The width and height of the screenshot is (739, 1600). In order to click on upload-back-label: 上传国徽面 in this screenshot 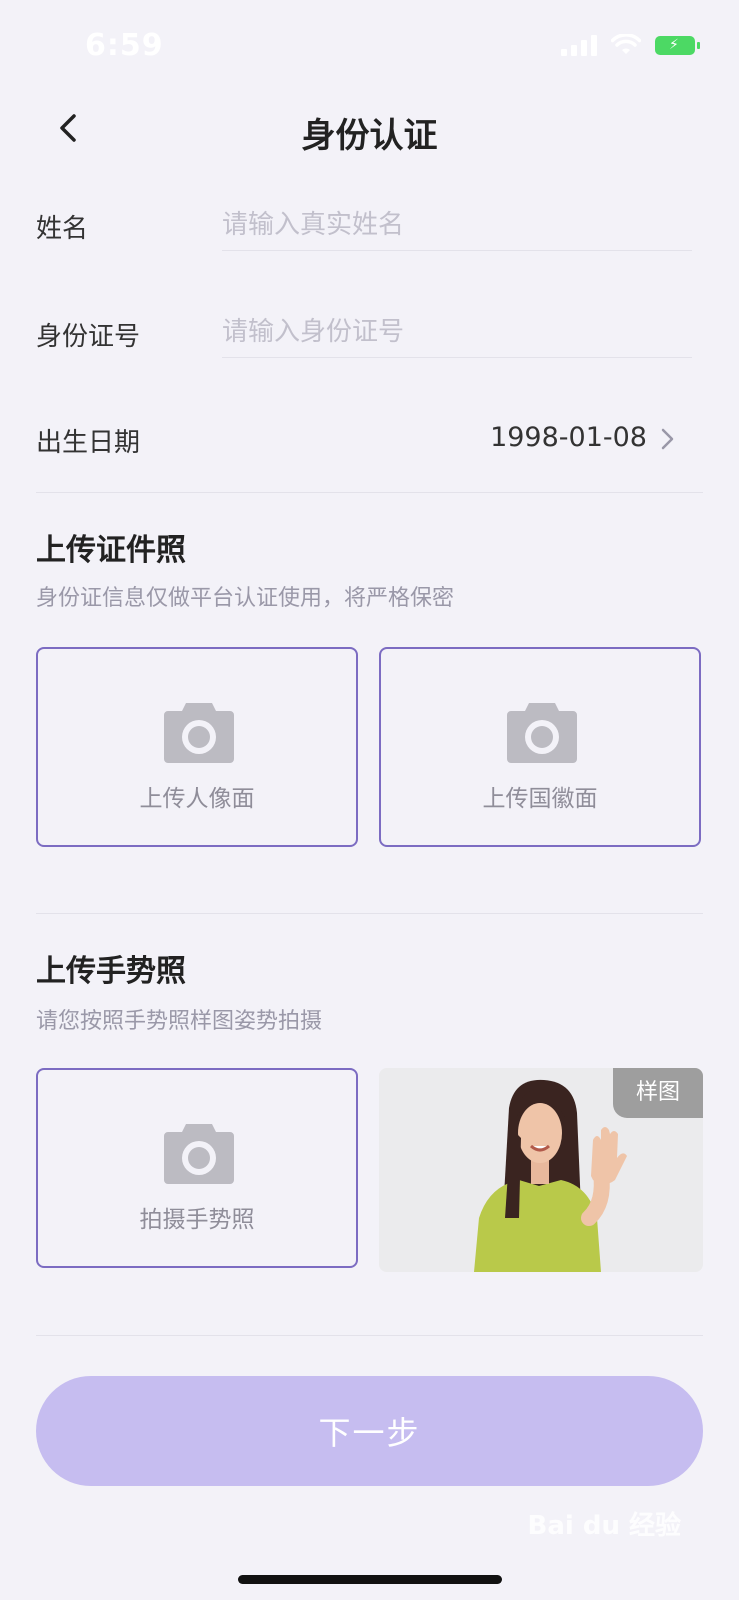, I will do `click(540, 799)`.